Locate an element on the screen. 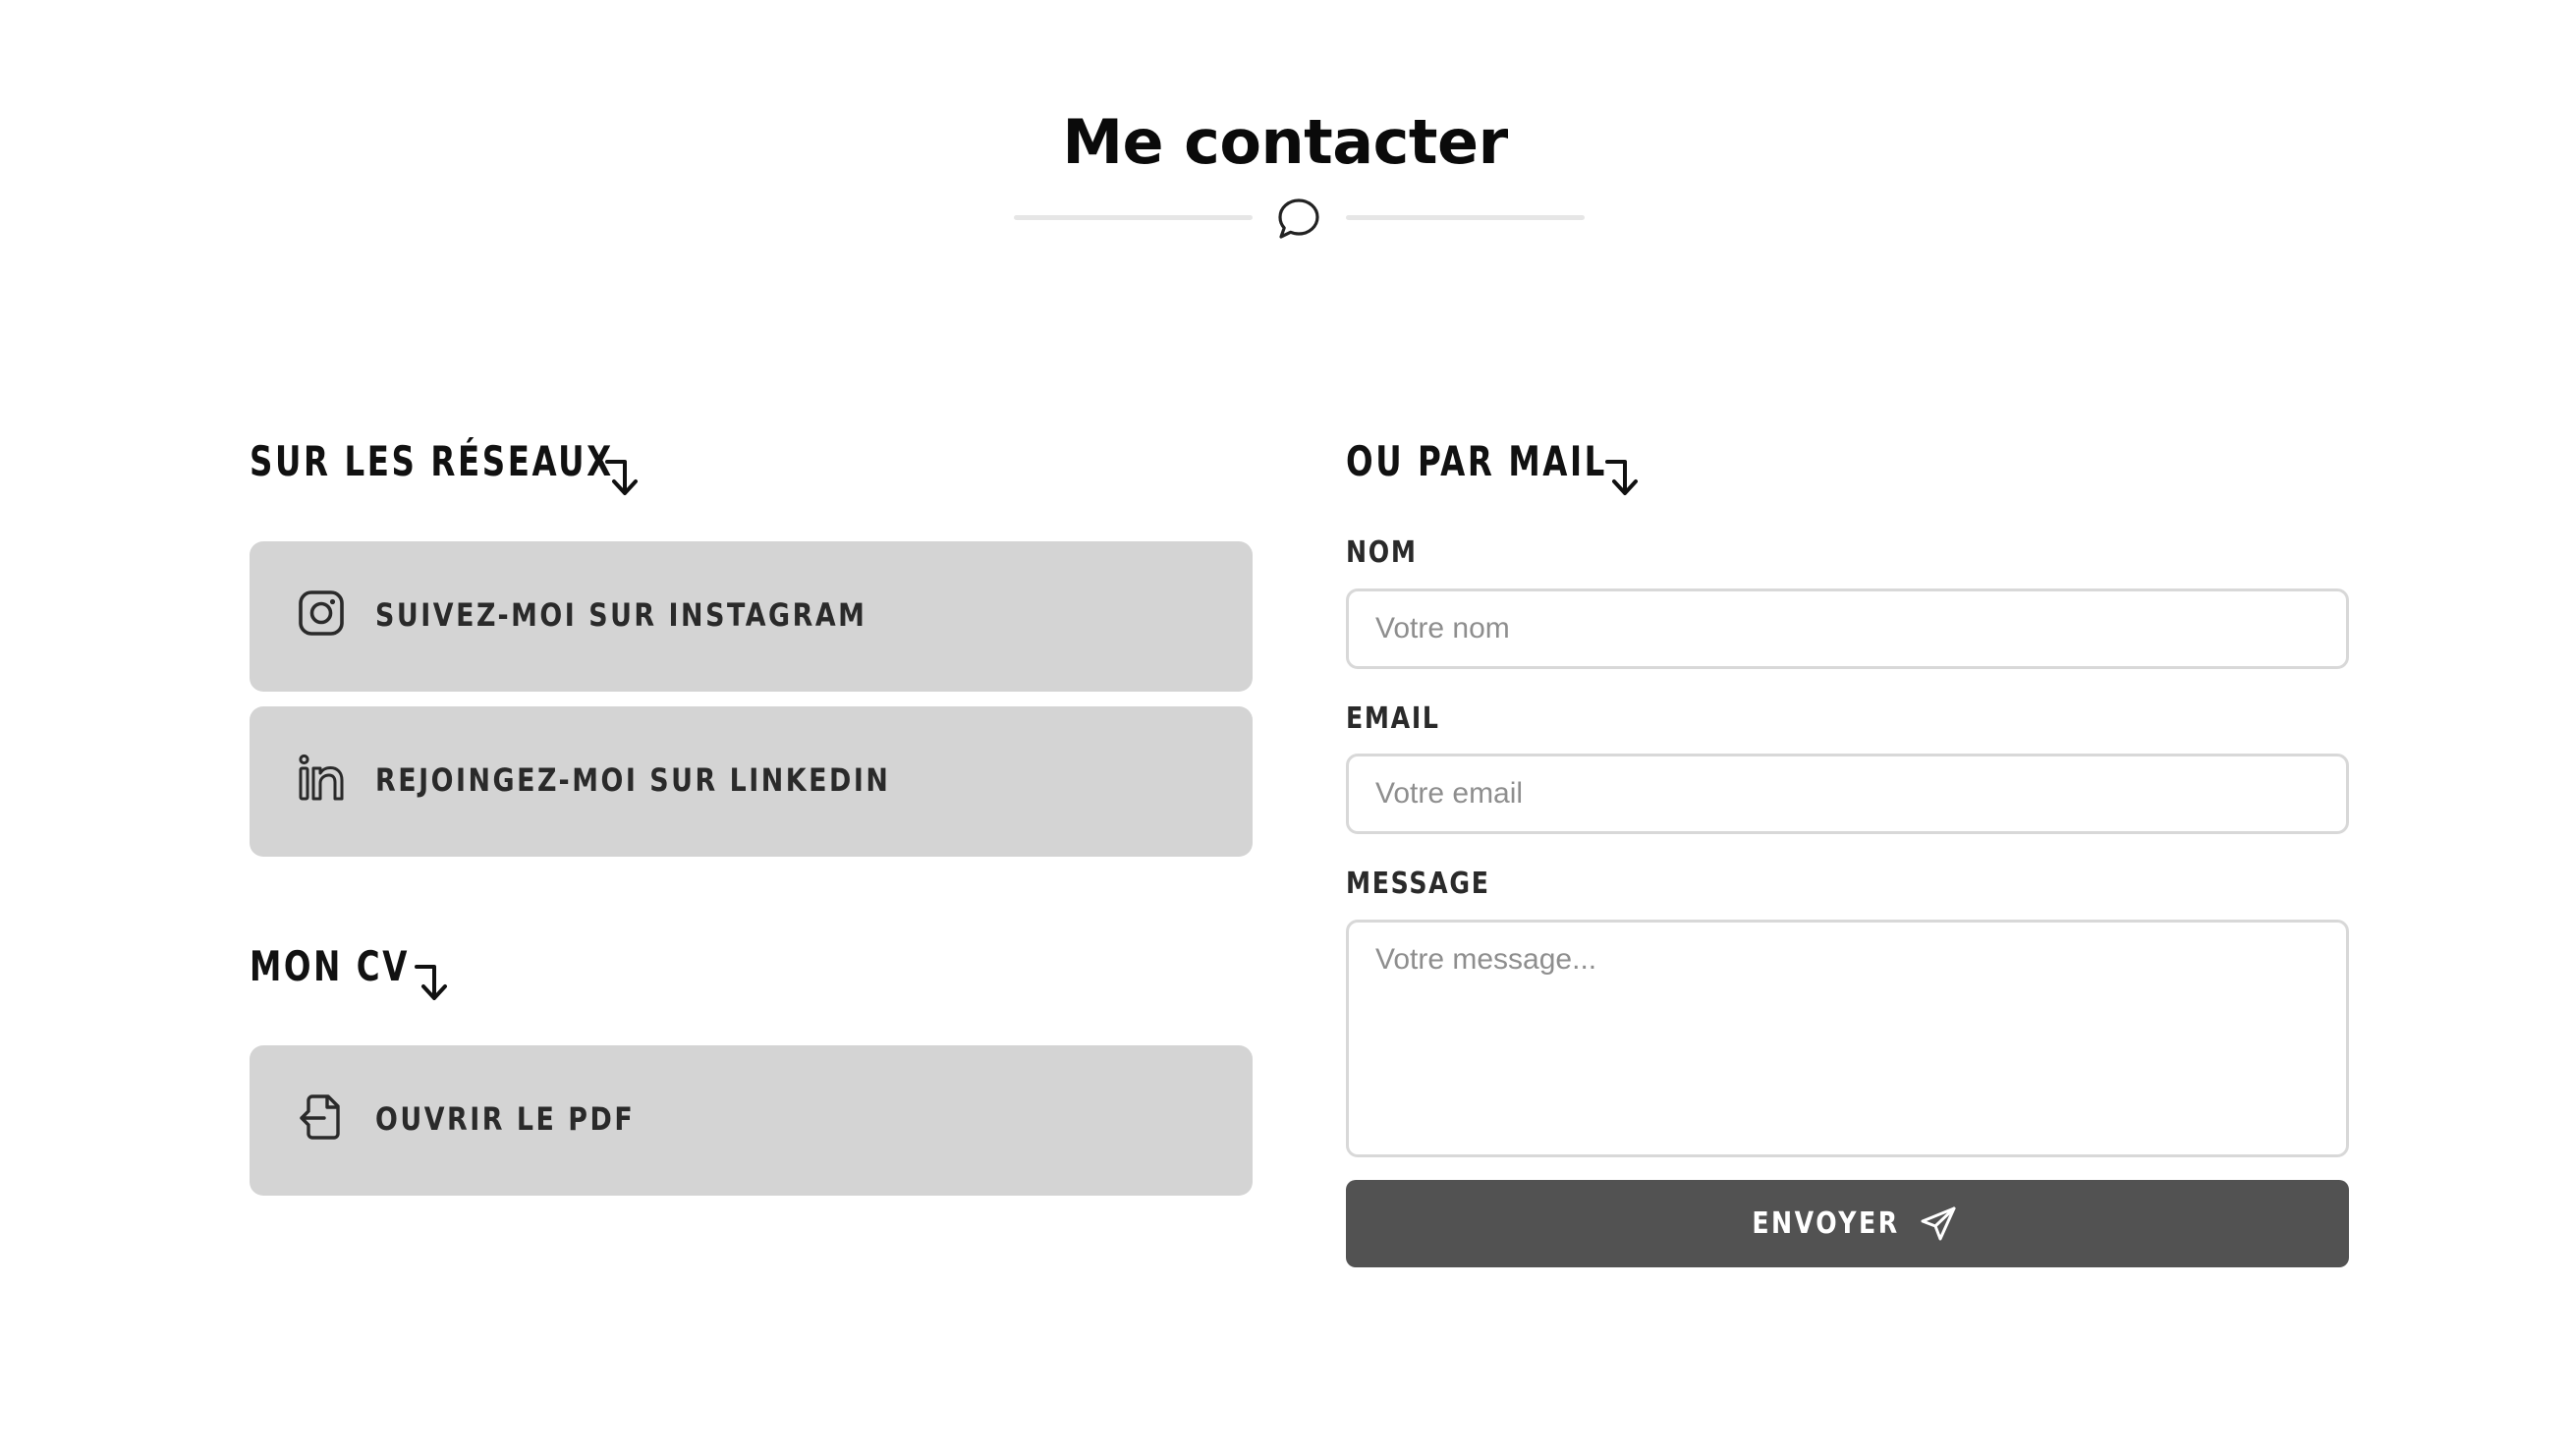  email-label: Email is located at coordinates (1393, 718).